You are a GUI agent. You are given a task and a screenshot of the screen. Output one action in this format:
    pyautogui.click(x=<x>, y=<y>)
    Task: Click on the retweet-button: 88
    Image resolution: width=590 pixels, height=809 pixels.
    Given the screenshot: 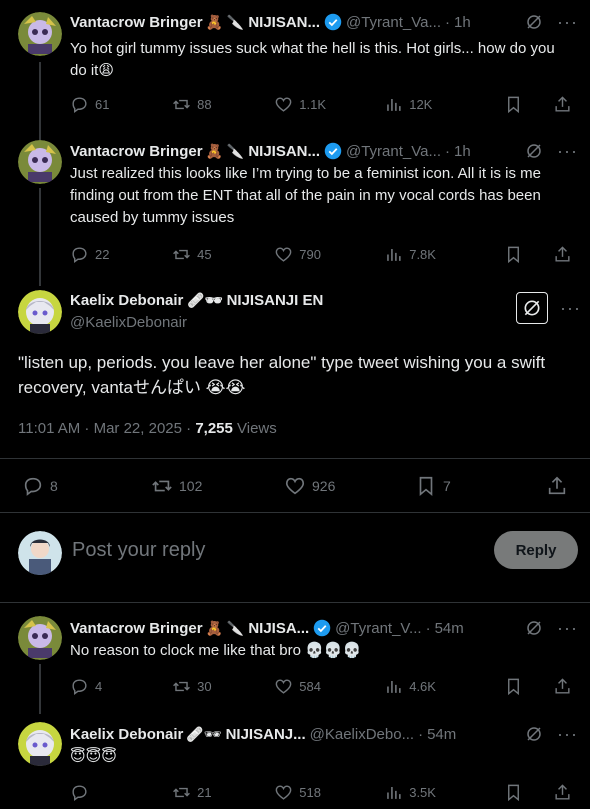 What is the action you would take?
    pyautogui.click(x=223, y=104)
    